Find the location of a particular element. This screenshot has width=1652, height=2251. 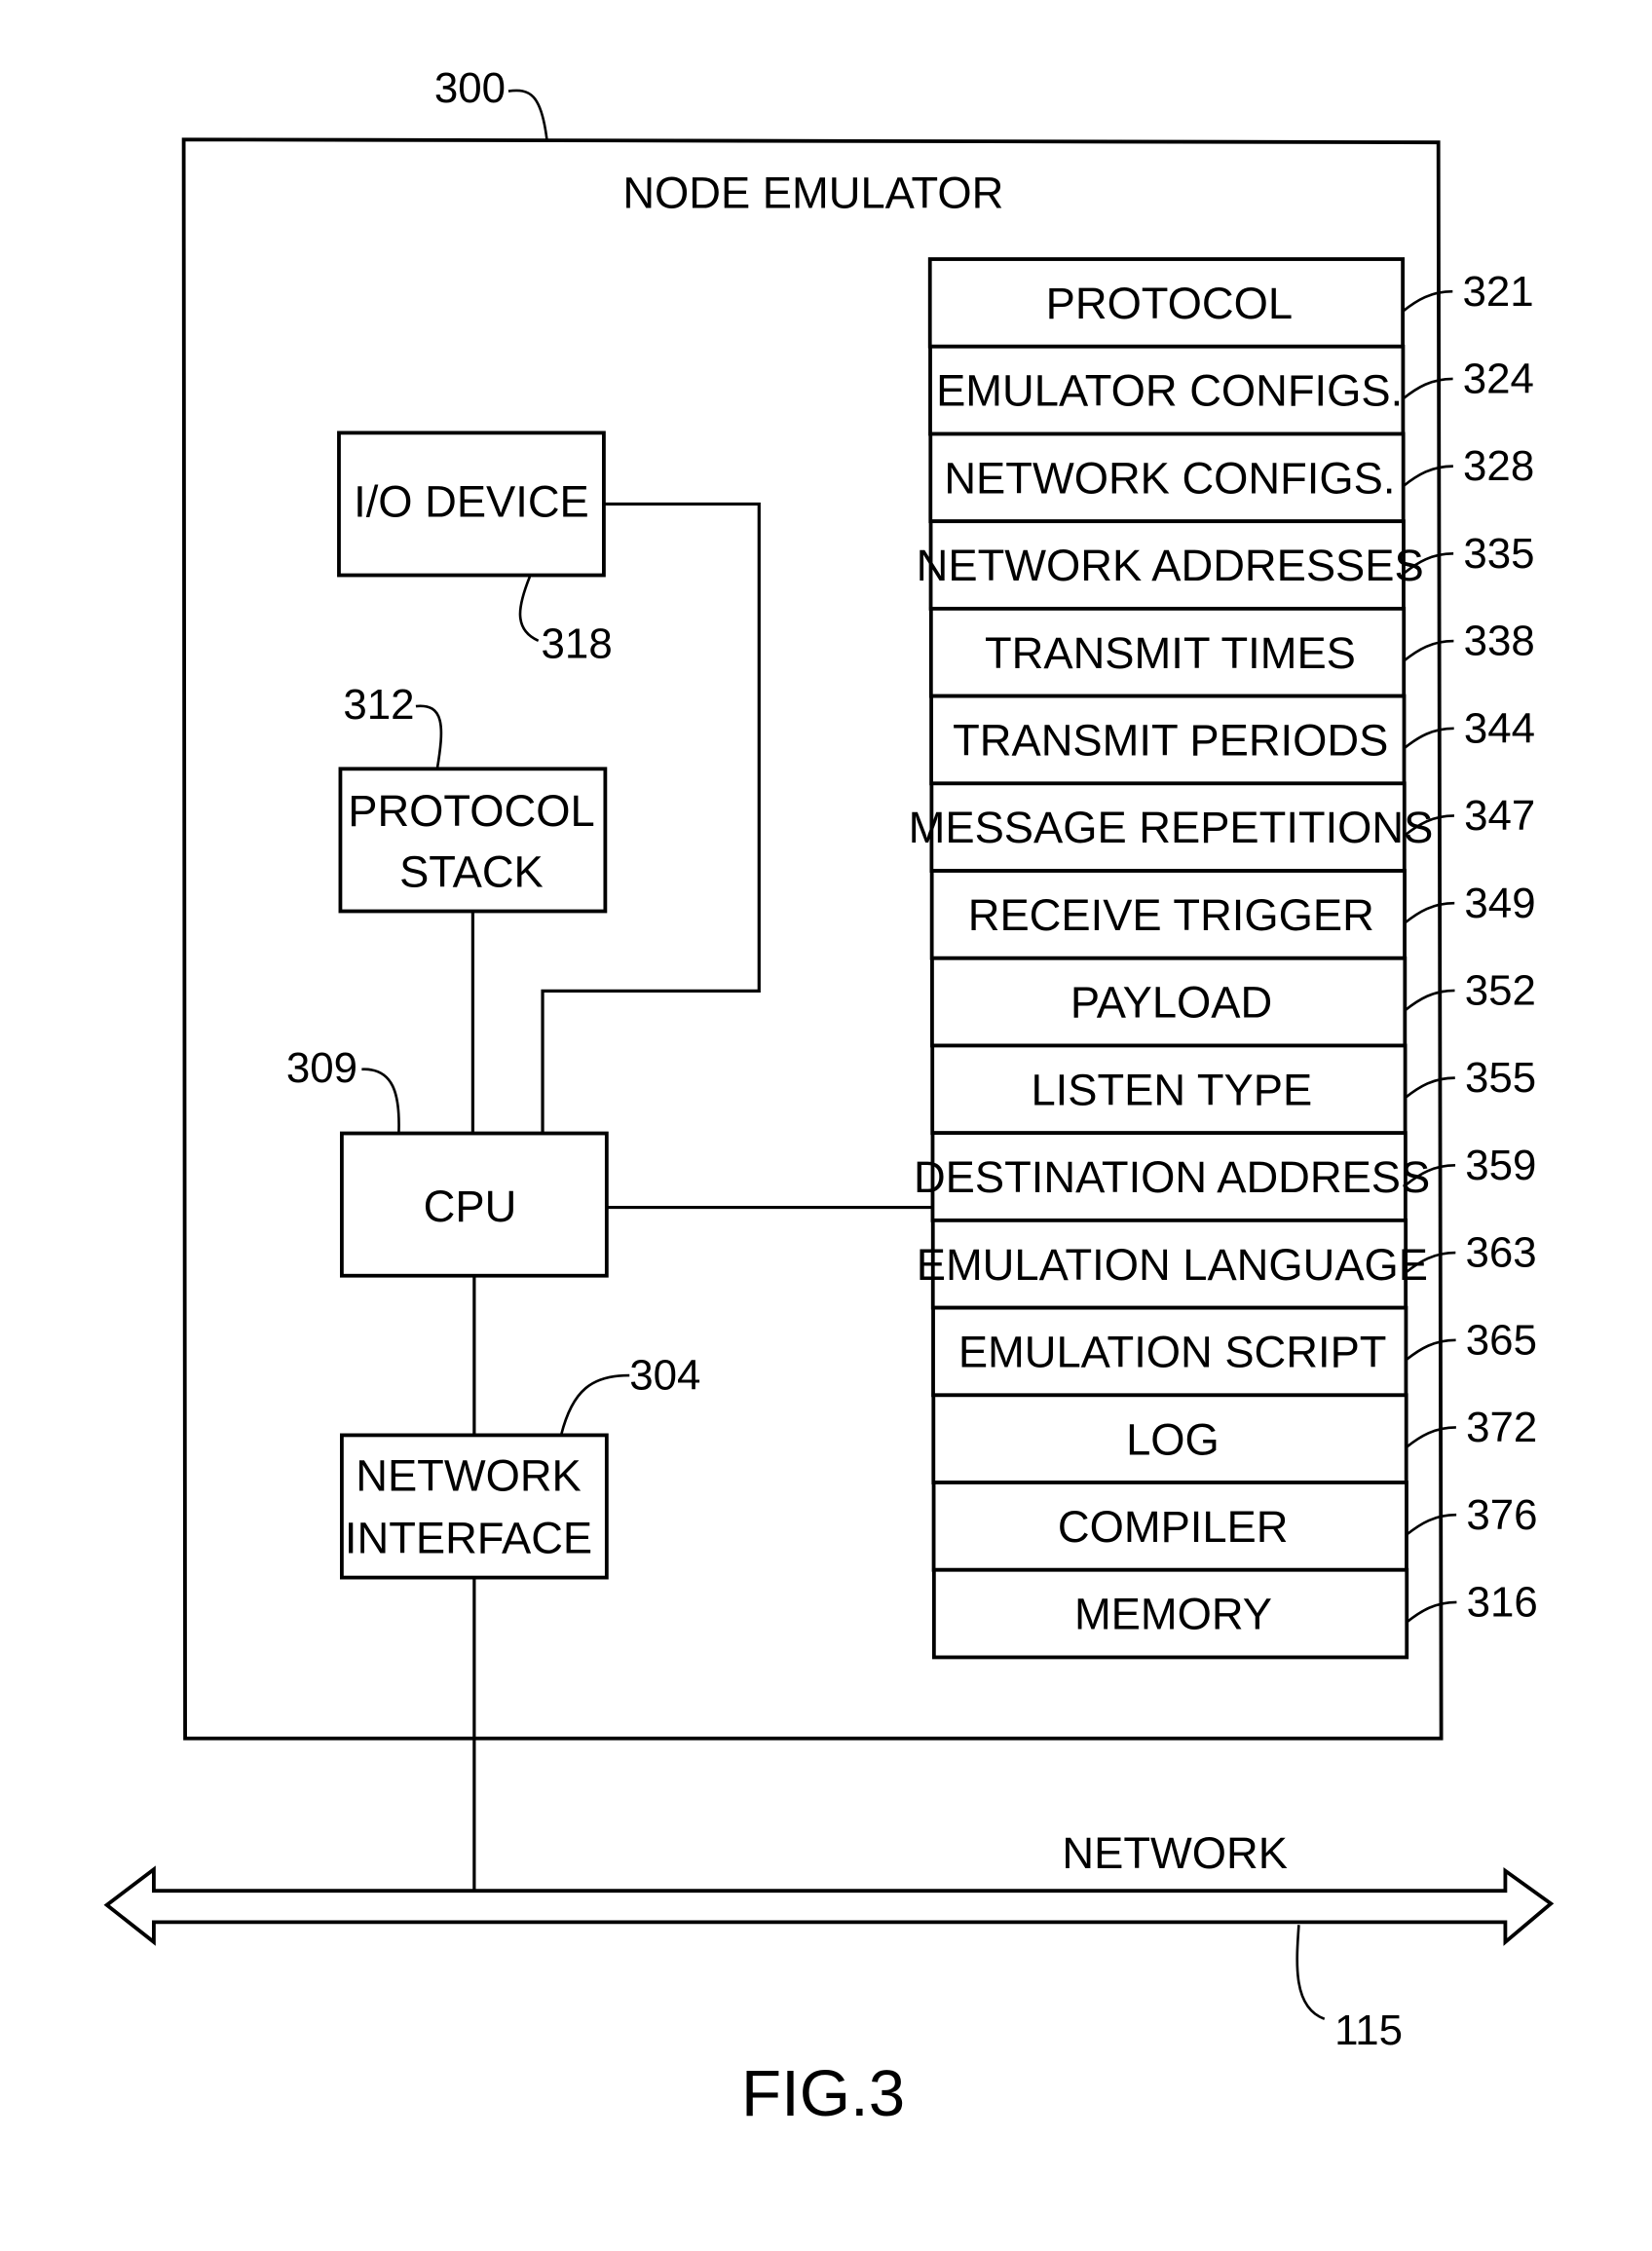

memory-row-ref: 338 is located at coordinates (1500, 641).